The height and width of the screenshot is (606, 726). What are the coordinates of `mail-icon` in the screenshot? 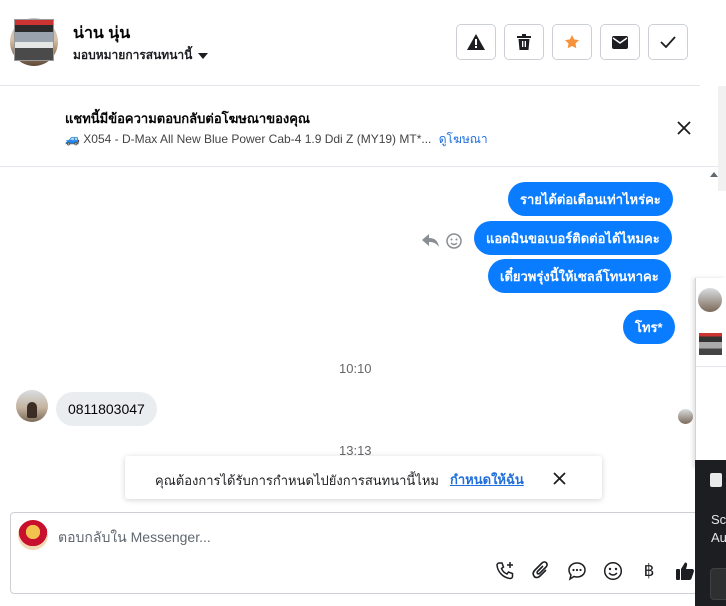 It's located at (620, 42).